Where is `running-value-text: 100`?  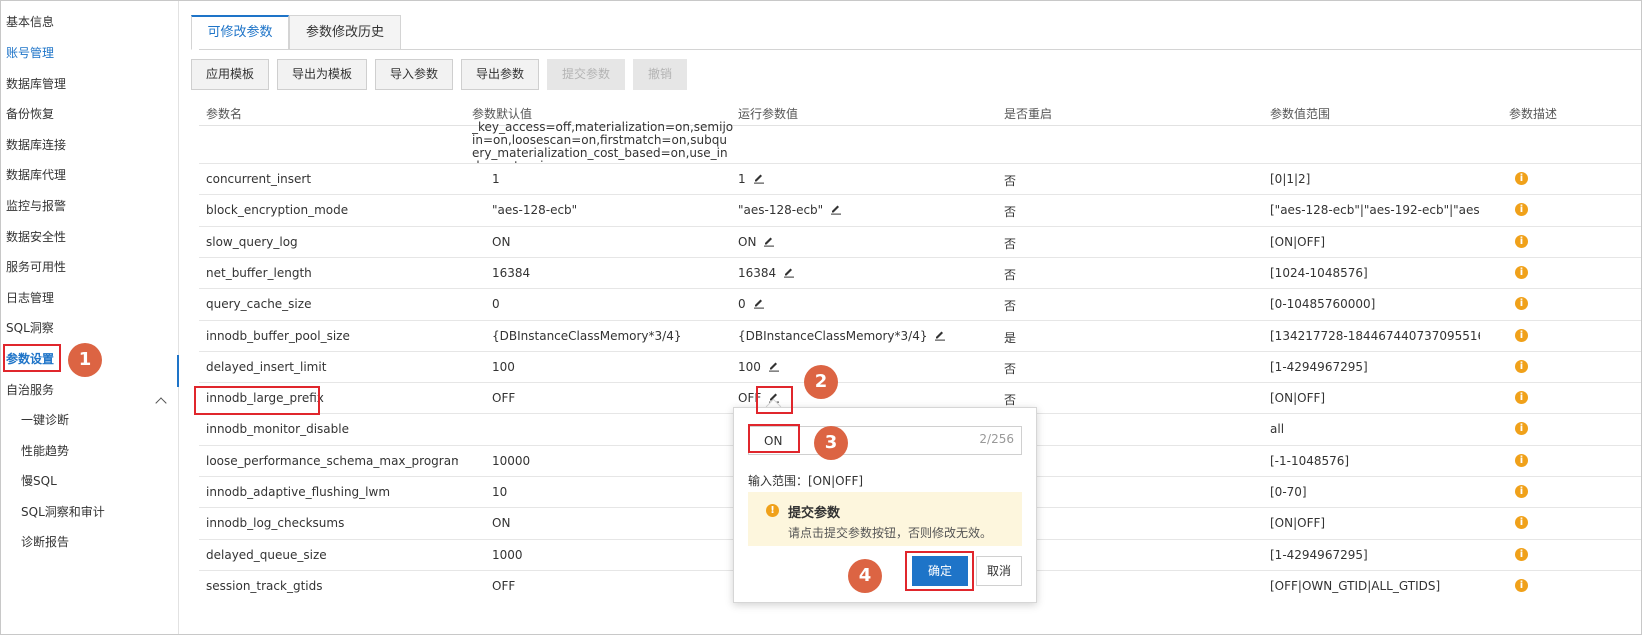 running-value-text: 100 is located at coordinates (749, 366).